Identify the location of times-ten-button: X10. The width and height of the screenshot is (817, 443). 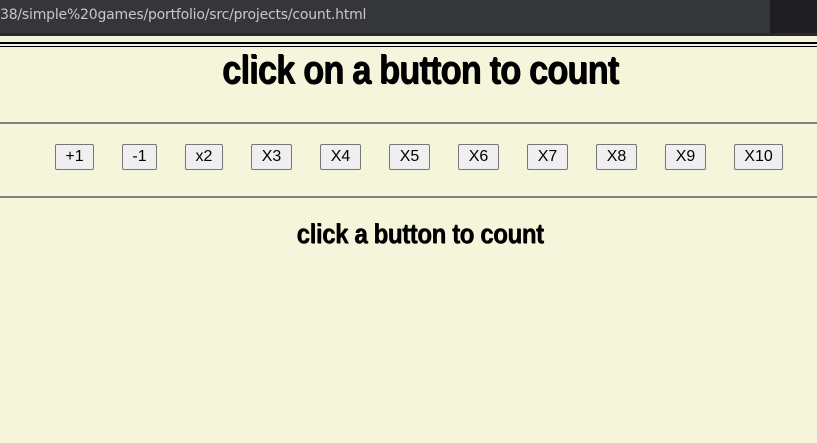
(758, 157).